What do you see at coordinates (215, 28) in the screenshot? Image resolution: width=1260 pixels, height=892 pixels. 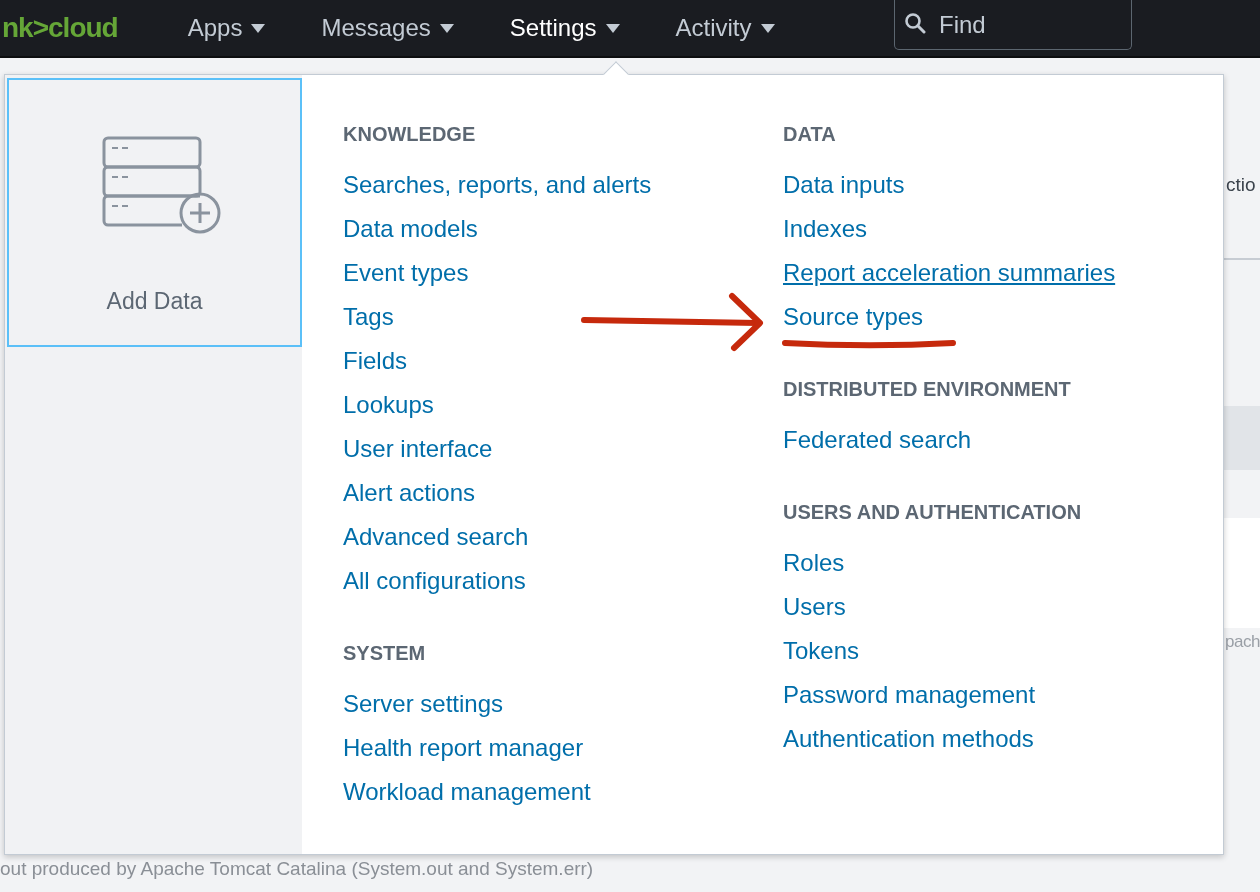 I see `nav-menu-item: Apps` at bounding box center [215, 28].